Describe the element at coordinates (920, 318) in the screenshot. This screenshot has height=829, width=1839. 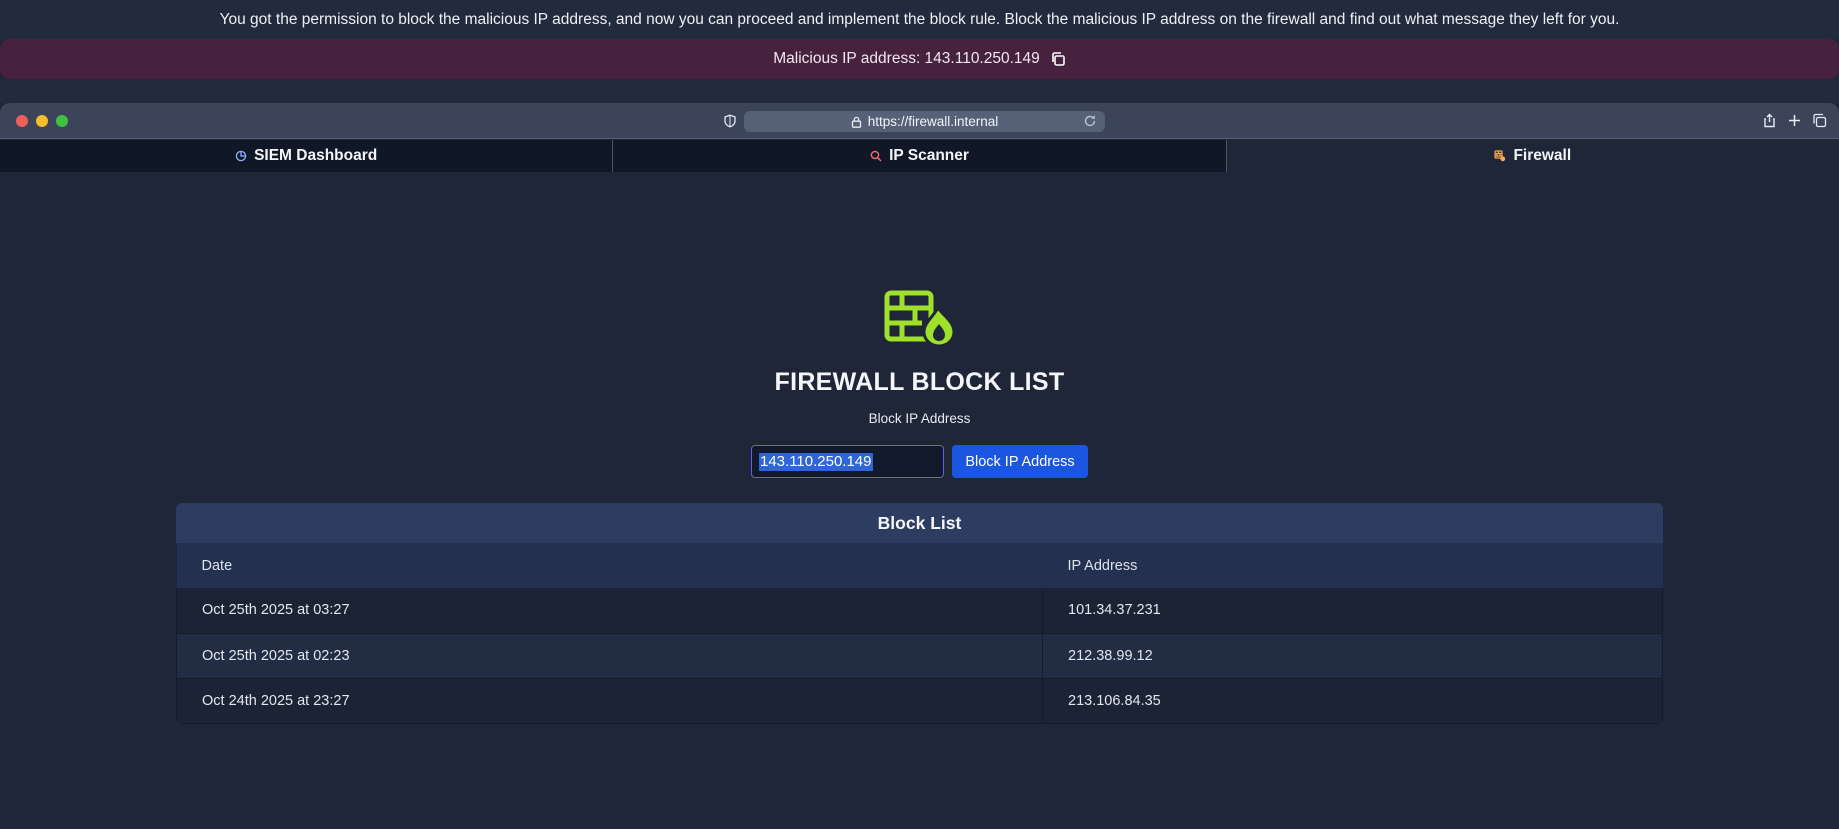
I see `firewall-logo-icon` at that location.